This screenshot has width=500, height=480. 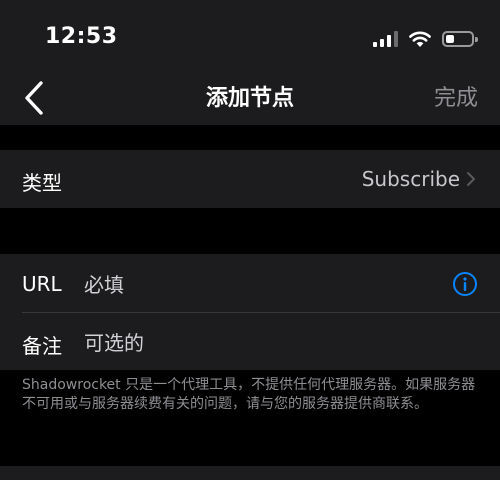 I want to click on chevron-right-icon, so click(x=471, y=179).